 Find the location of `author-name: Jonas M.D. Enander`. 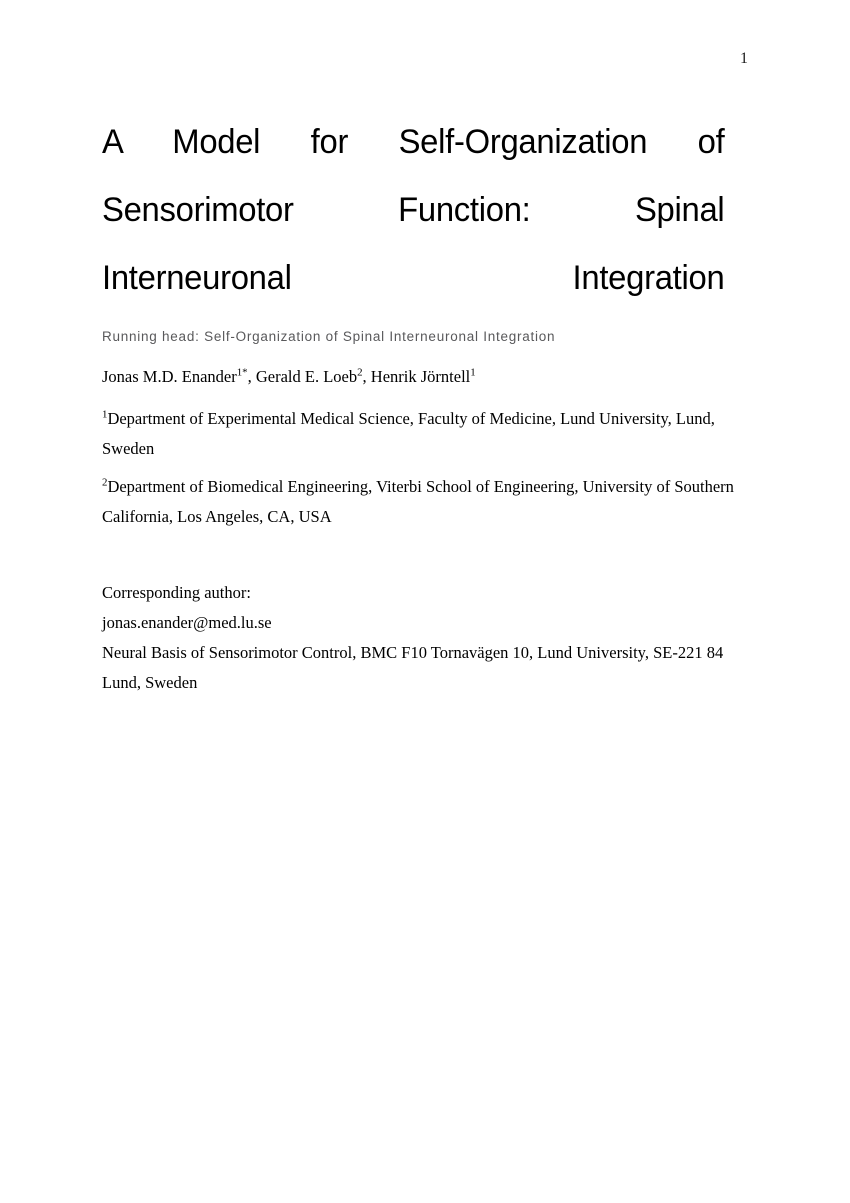

author-name: Jonas M.D. Enander is located at coordinates (169, 376).